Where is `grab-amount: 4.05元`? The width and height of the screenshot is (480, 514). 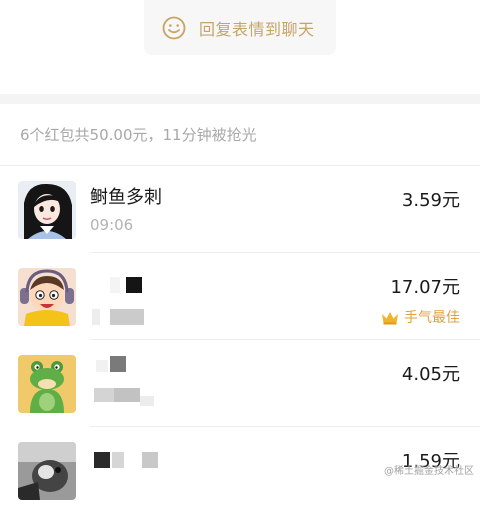
grab-amount: 4.05元 is located at coordinates (430, 374).